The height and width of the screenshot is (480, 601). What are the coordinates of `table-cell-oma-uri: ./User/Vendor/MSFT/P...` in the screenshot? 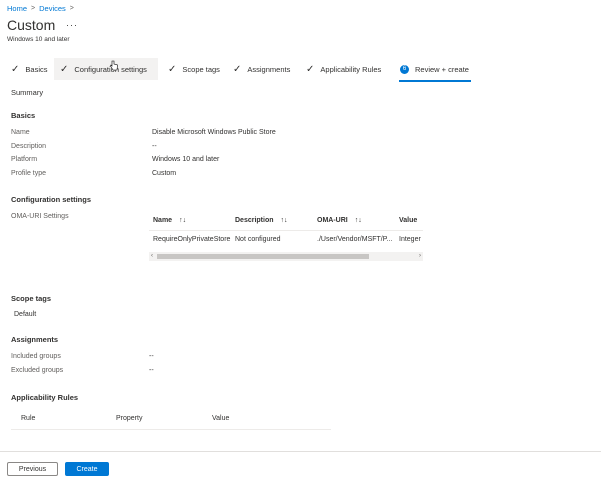 It's located at (355, 239).